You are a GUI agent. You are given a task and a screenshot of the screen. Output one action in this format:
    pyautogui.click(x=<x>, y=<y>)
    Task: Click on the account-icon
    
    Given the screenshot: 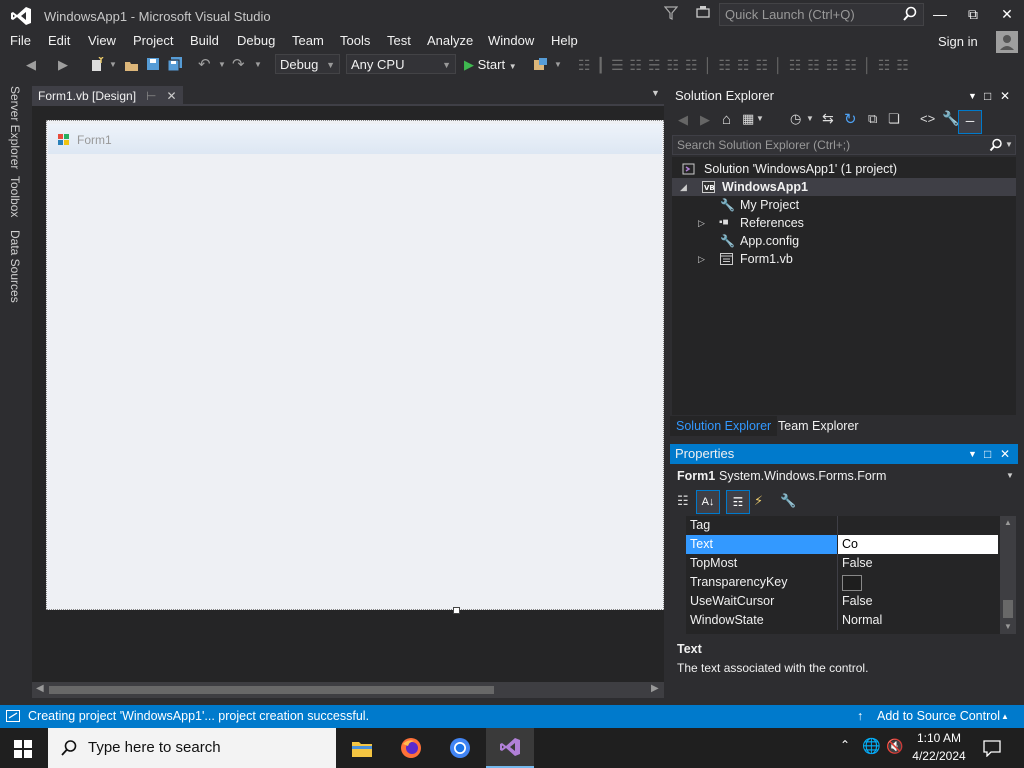 What is the action you would take?
    pyautogui.click(x=1007, y=42)
    